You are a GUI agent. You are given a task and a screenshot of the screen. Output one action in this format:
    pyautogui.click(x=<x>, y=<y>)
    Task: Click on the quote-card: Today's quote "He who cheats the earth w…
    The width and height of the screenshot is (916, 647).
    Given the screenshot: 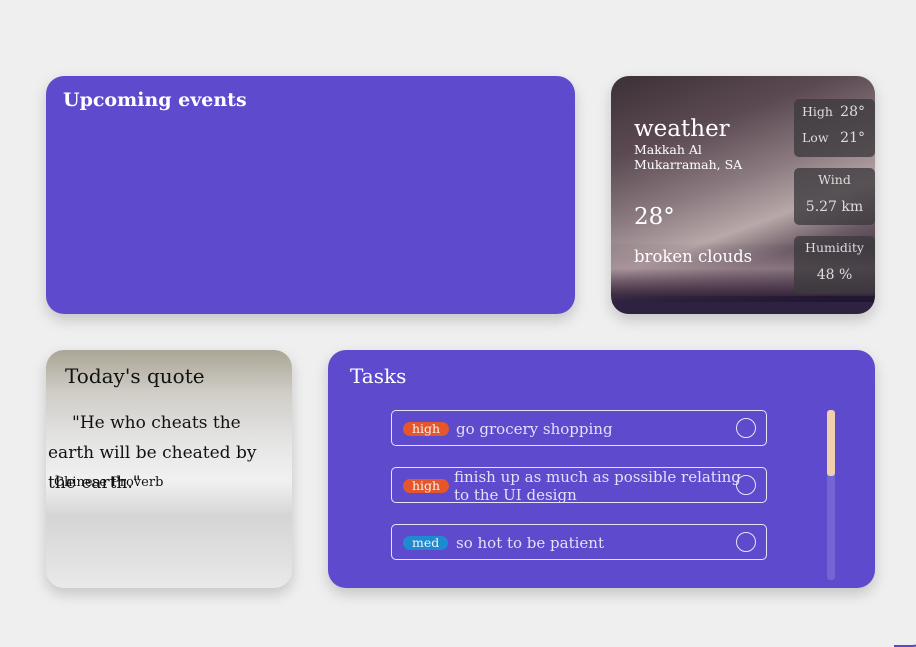 What is the action you would take?
    pyautogui.click(x=169, y=469)
    